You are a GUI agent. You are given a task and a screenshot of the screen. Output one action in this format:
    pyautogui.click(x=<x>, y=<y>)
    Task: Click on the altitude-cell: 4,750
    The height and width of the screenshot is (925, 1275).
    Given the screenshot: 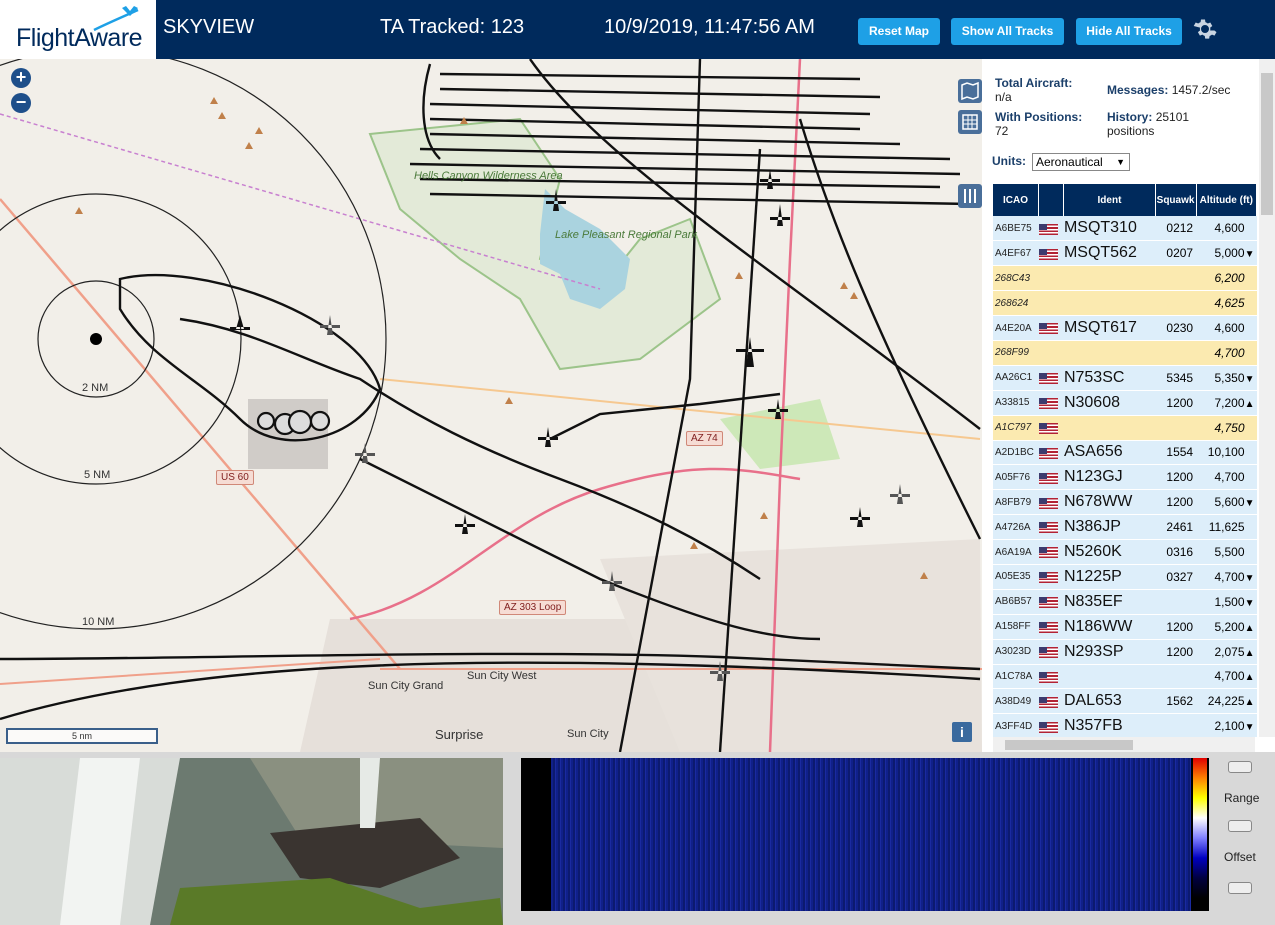 What is the action you would take?
    pyautogui.click(x=1226, y=428)
    